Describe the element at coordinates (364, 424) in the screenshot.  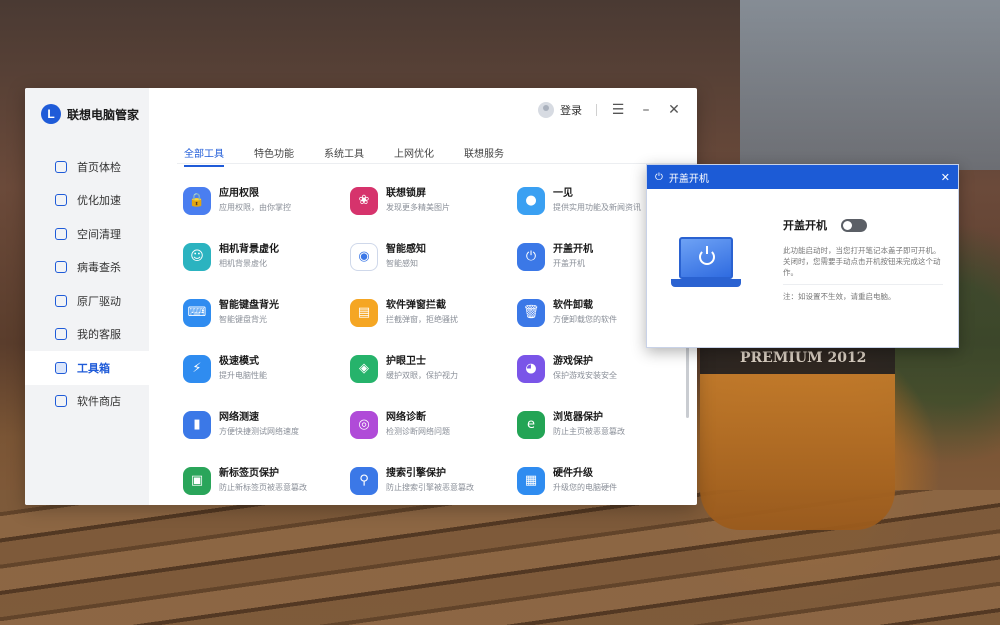
I see `tool-icon: ◎` at that location.